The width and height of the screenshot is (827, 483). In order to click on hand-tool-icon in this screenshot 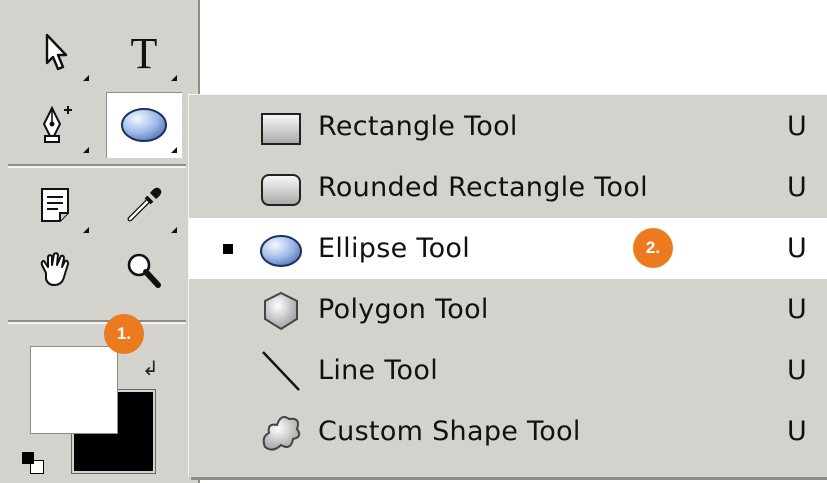, I will do `click(54, 269)`.